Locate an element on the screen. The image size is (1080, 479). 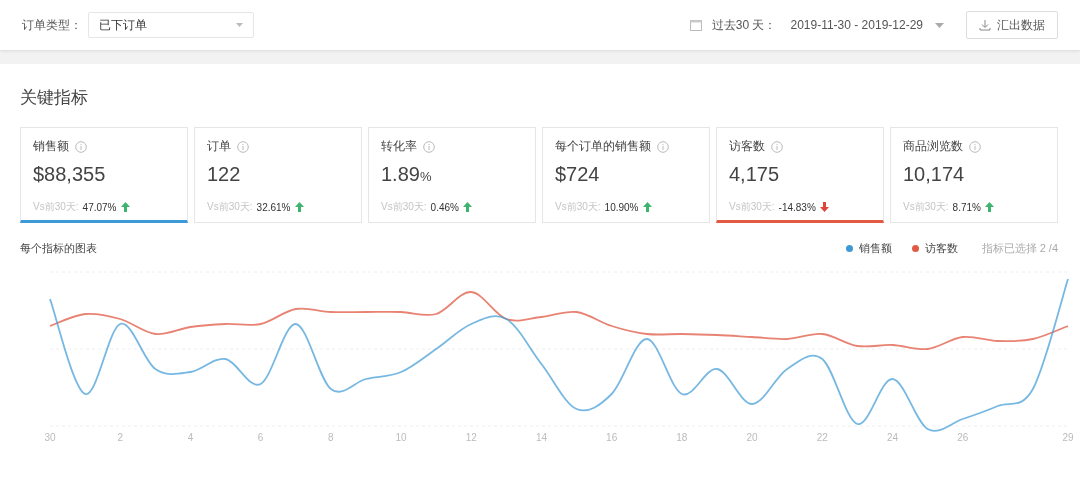
x-axis-label: 20 is located at coordinates (752, 437).